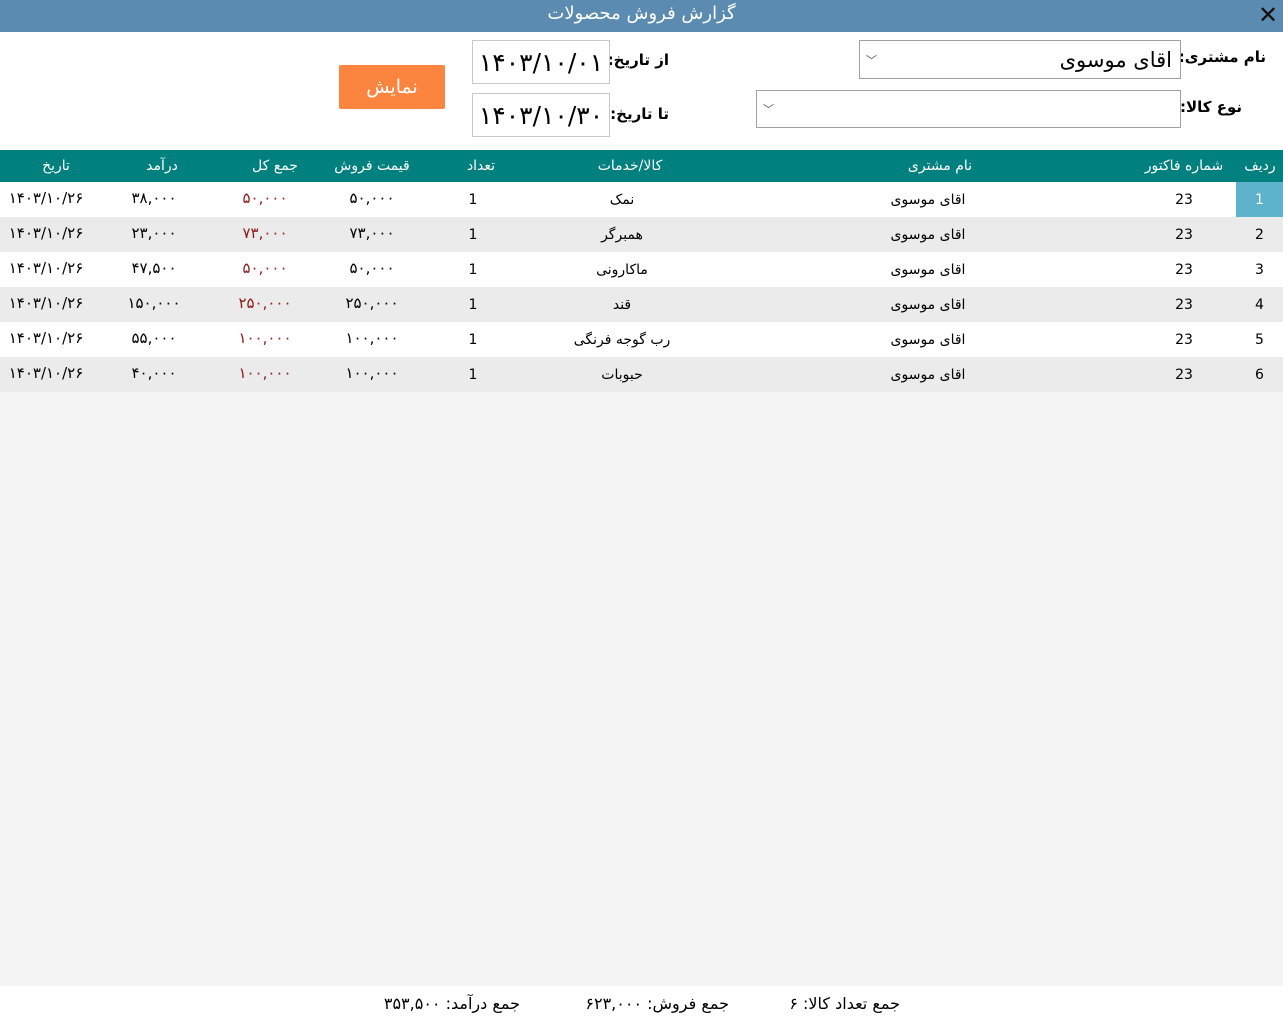 The height and width of the screenshot is (1025, 1283). I want to click on cell-row: 5, so click(1259, 339).